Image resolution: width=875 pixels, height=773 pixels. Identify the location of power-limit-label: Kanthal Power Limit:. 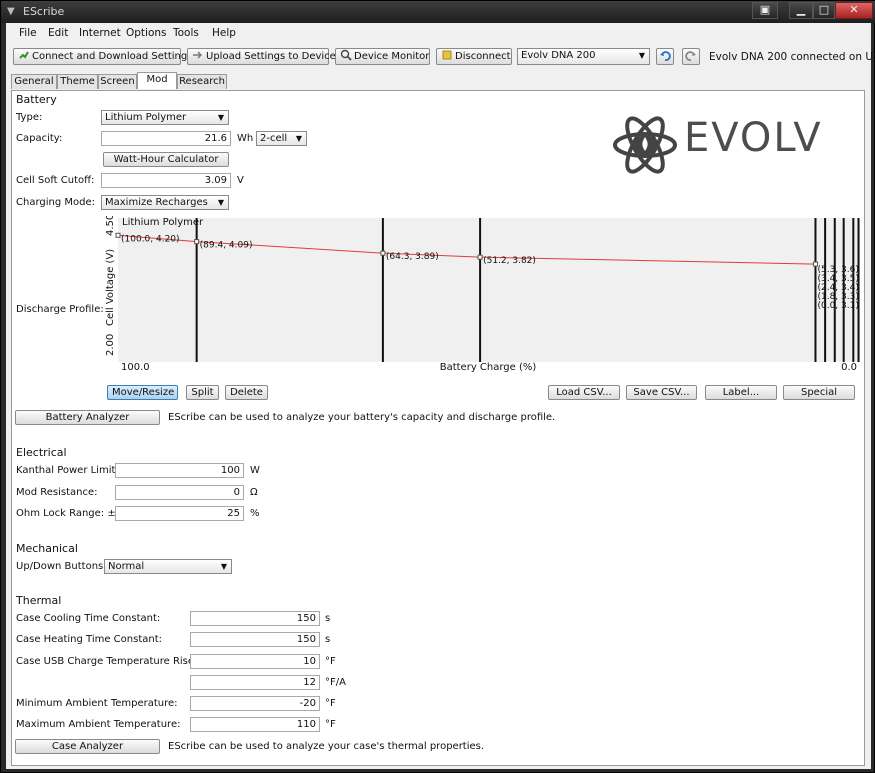
(67, 470).